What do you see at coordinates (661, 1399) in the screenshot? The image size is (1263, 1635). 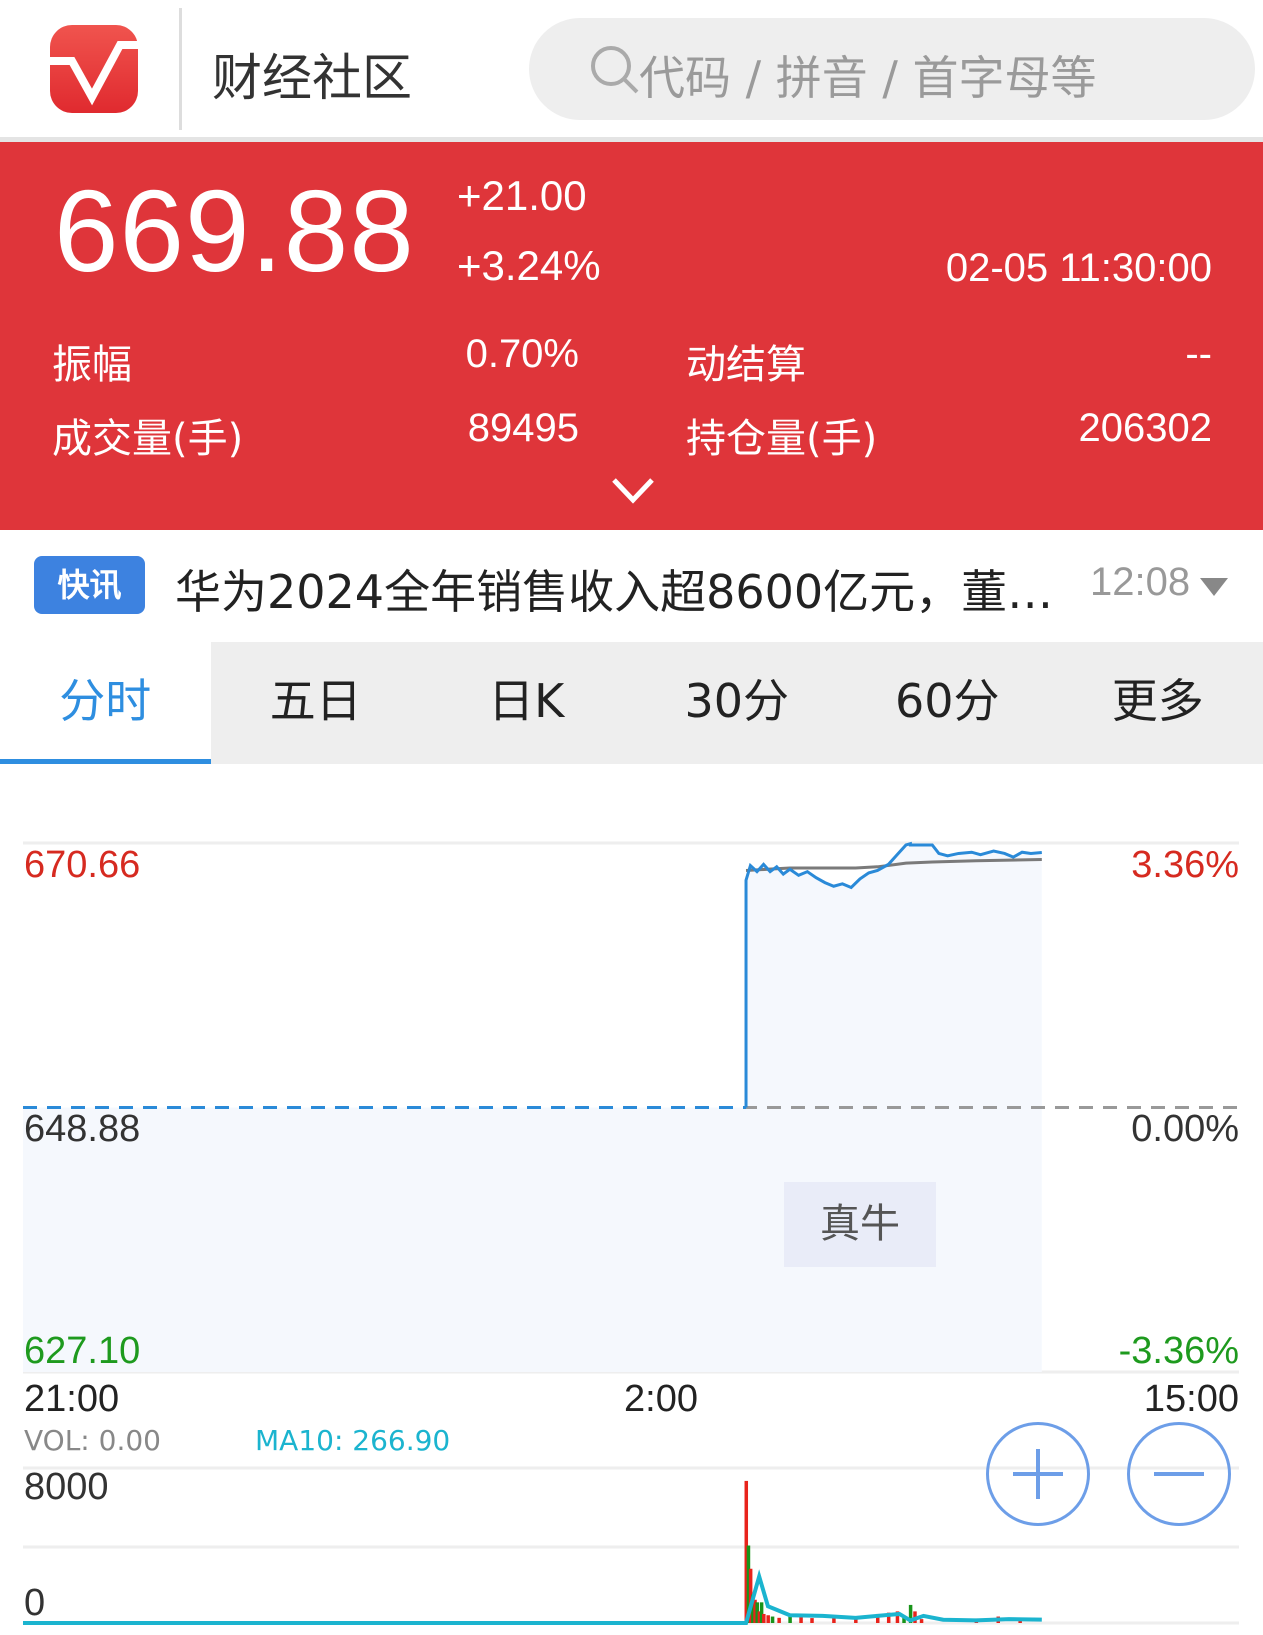 I see `x-label-mid: 2:00` at bounding box center [661, 1399].